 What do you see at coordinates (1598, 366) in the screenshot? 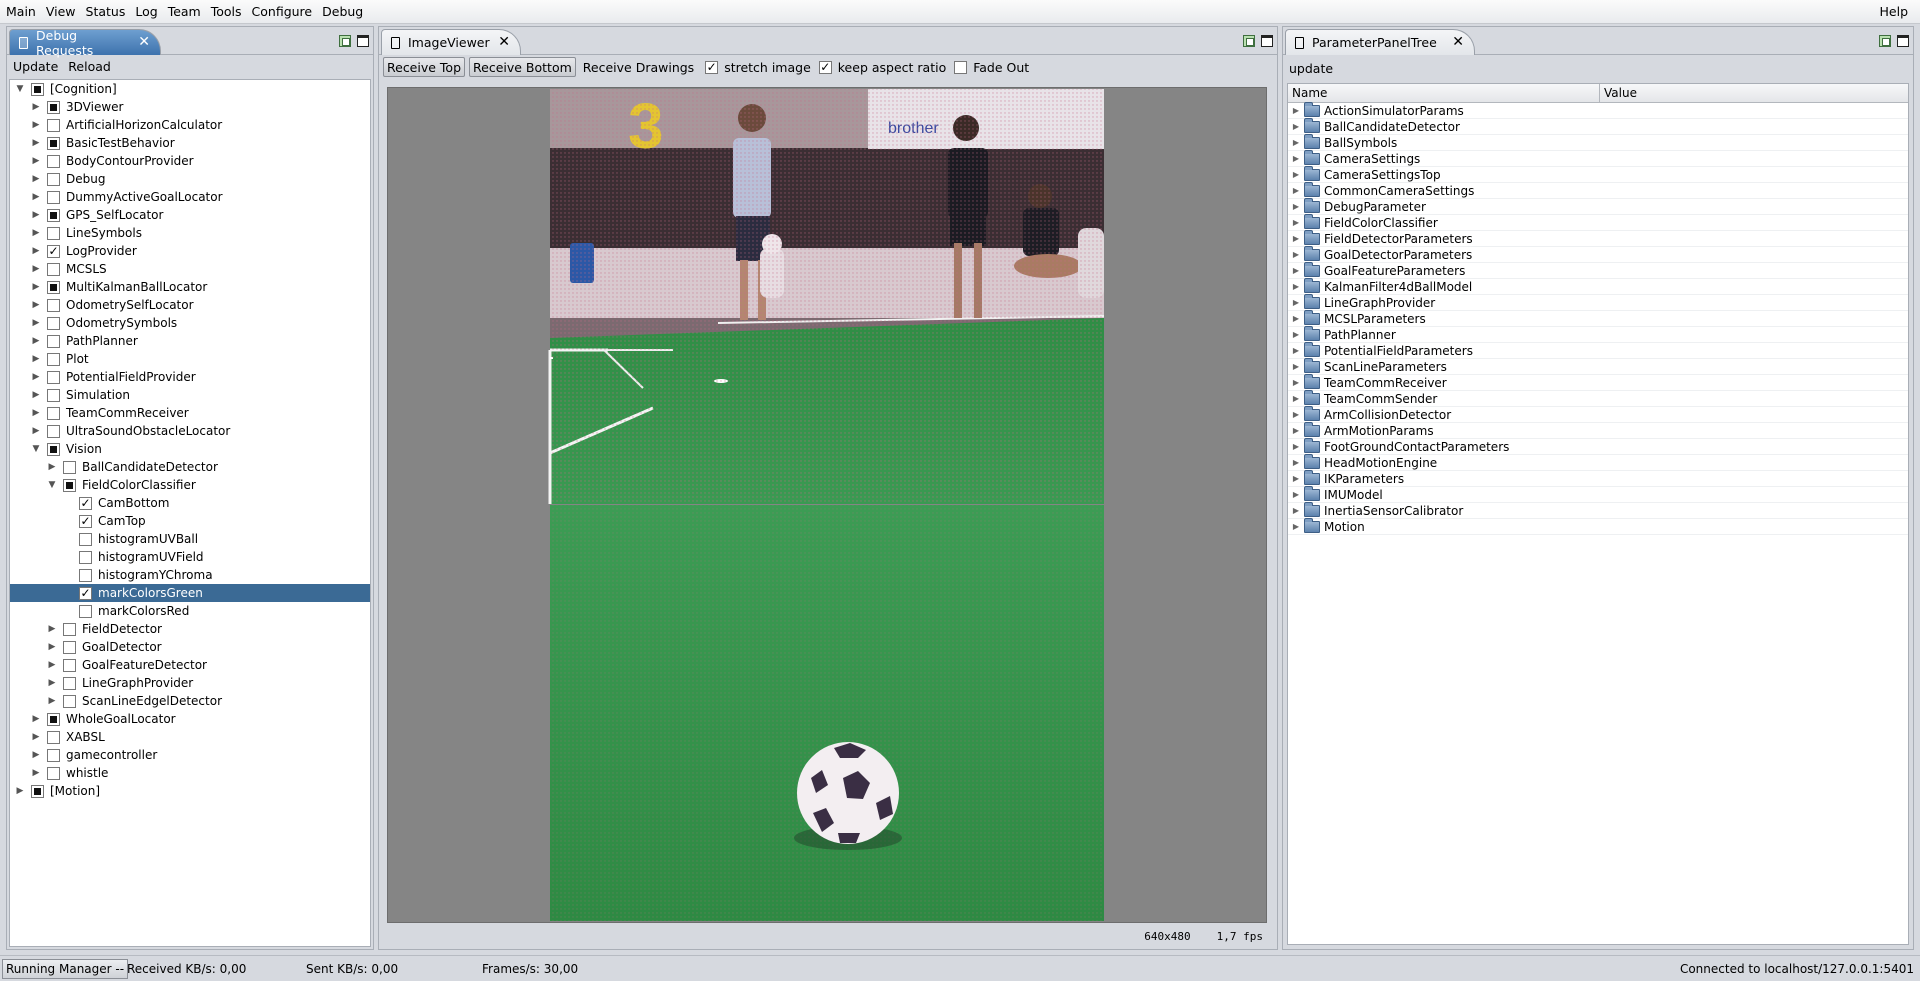
I see `parameter-row: ▶ ScanLineParameters` at bounding box center [1598, 366].